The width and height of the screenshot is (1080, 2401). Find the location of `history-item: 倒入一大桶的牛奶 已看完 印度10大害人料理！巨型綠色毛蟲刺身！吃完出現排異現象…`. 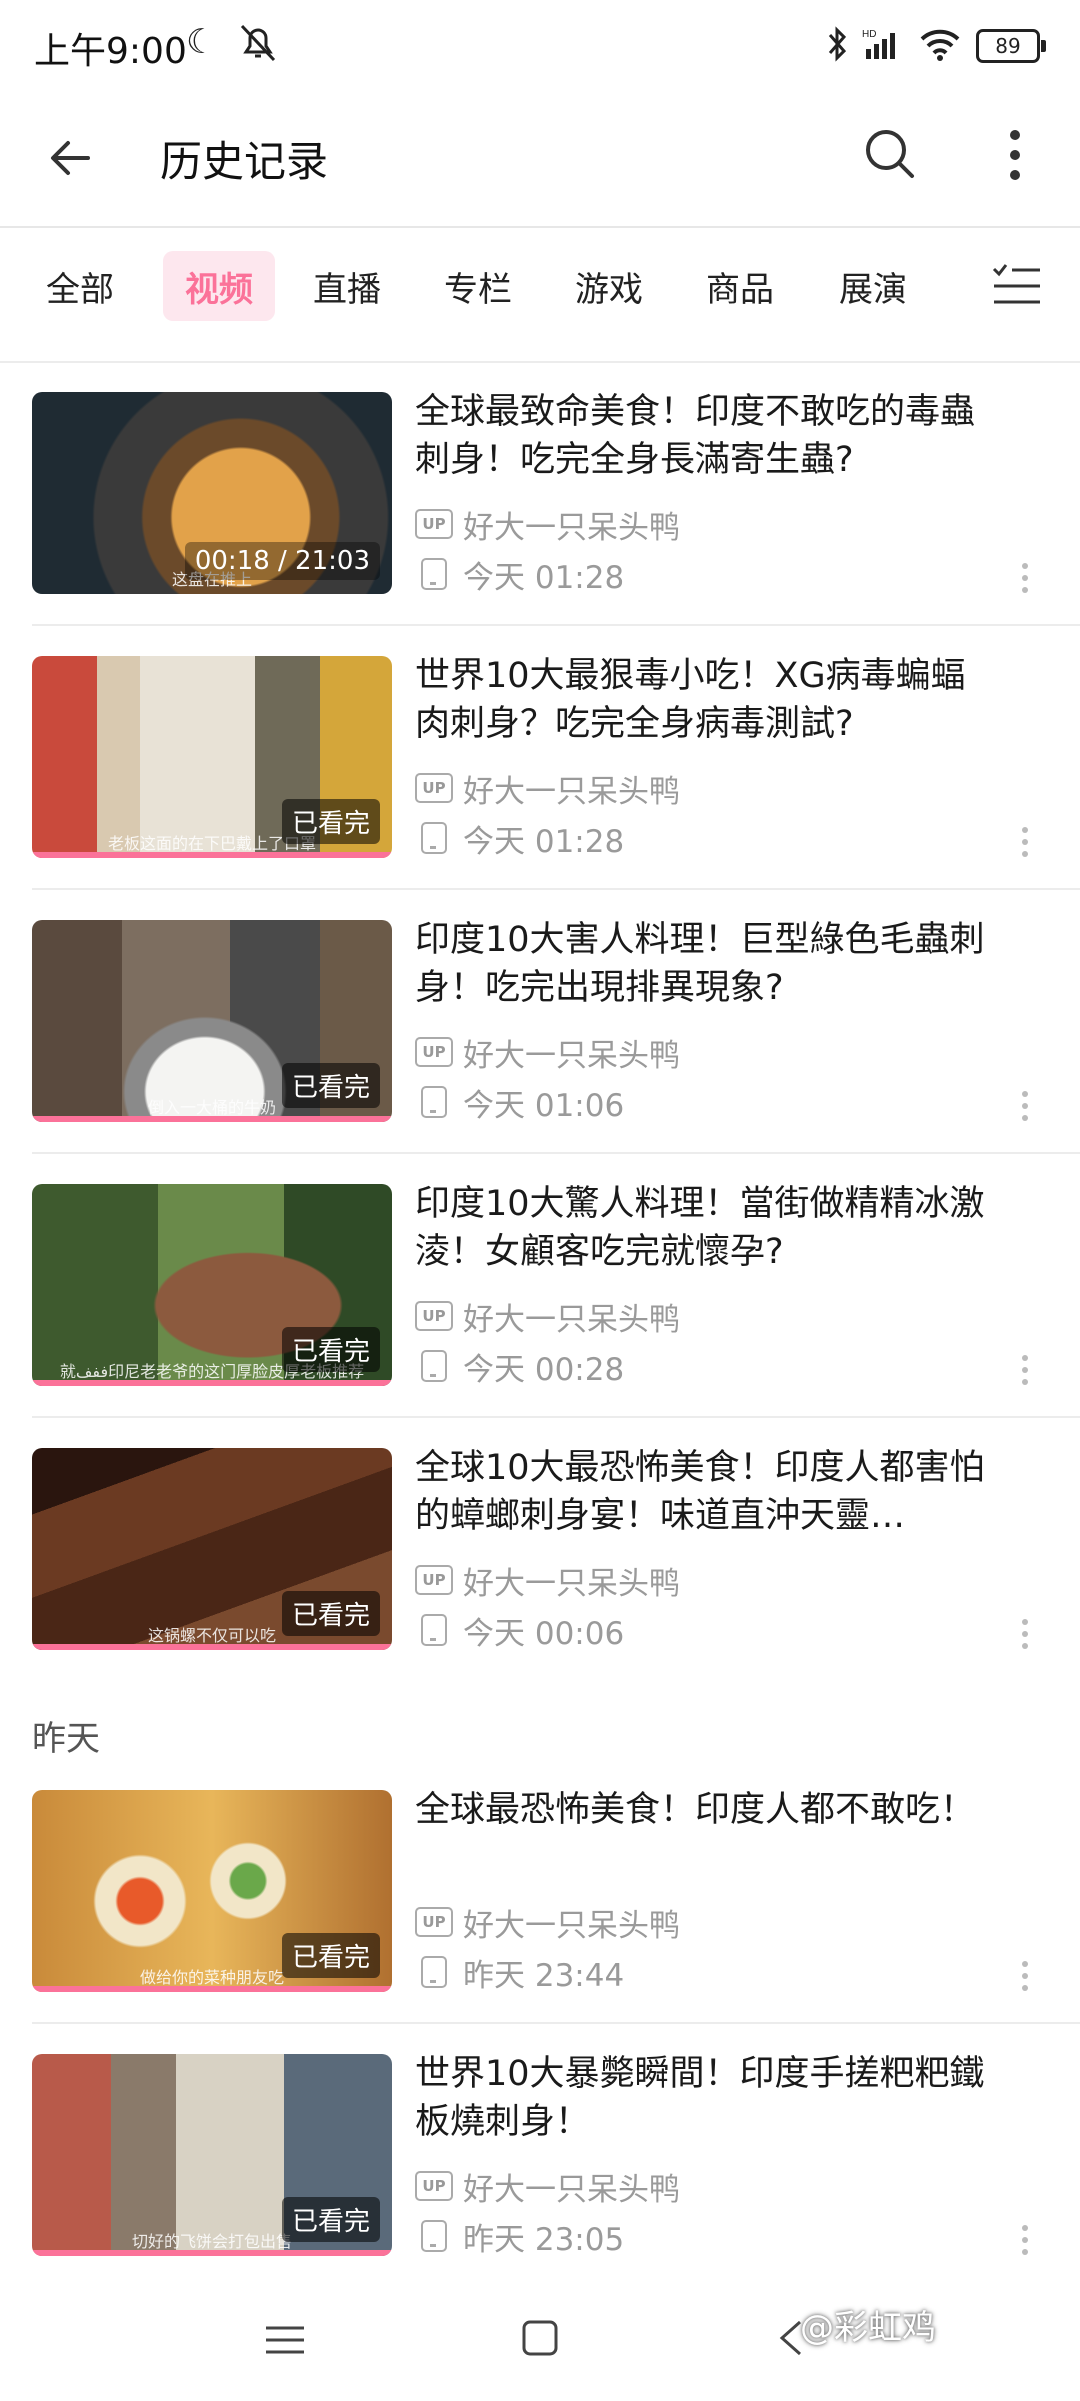

history-item: 倒入一大桶的牛奶 已看完 印度10大害人料理！巨型綠色毛蟲刺身！吃完出現排異現象… is located at coordinates (540, 1022).